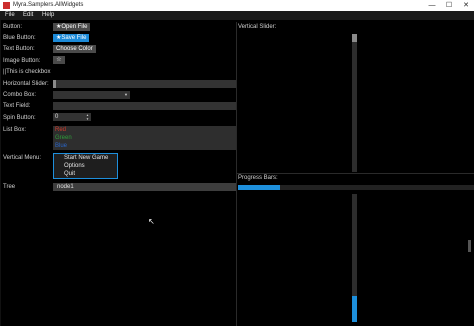  Describe the element at coordinates (354, 38) in the screenshot. I see `vertical-slider-handle` at that location.